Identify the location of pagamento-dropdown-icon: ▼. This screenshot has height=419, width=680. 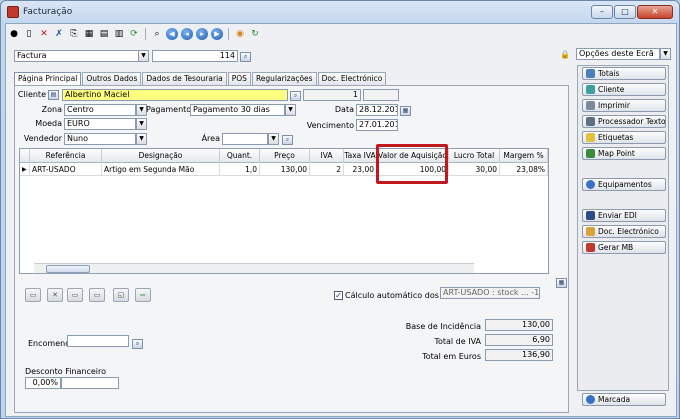
(290, 110).